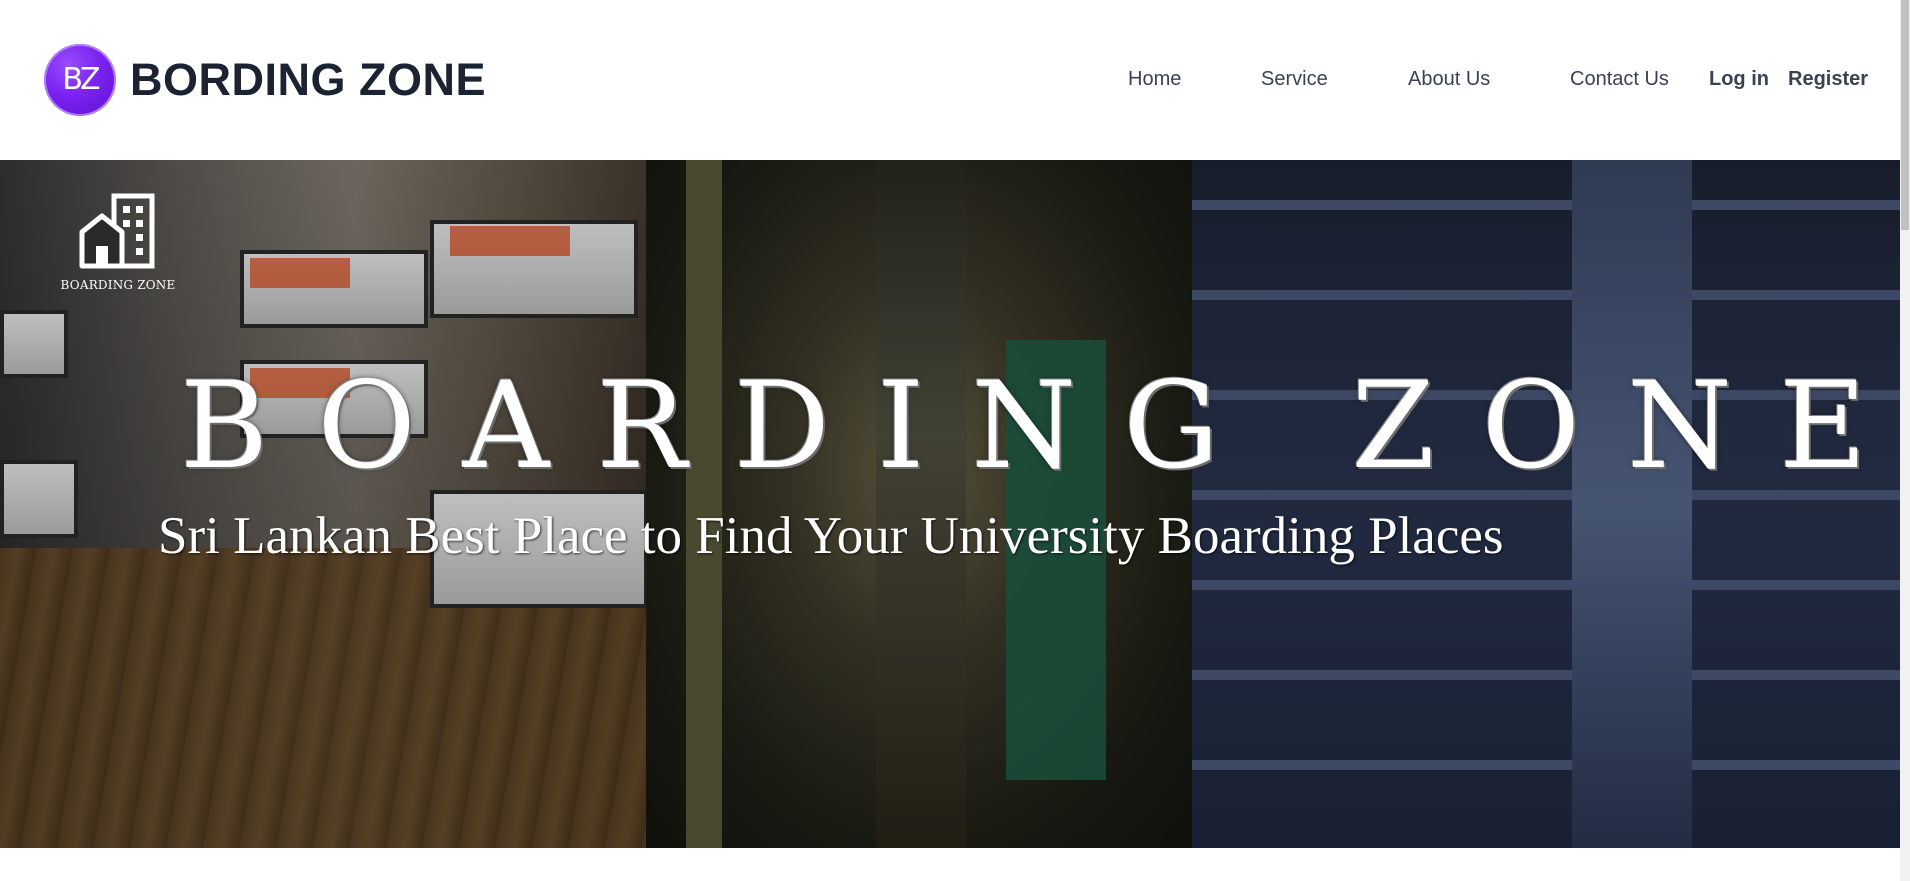 The image size is (1910, 881). I want to click on brand-link: BZ BORDING ZONE, so click(265, 80).